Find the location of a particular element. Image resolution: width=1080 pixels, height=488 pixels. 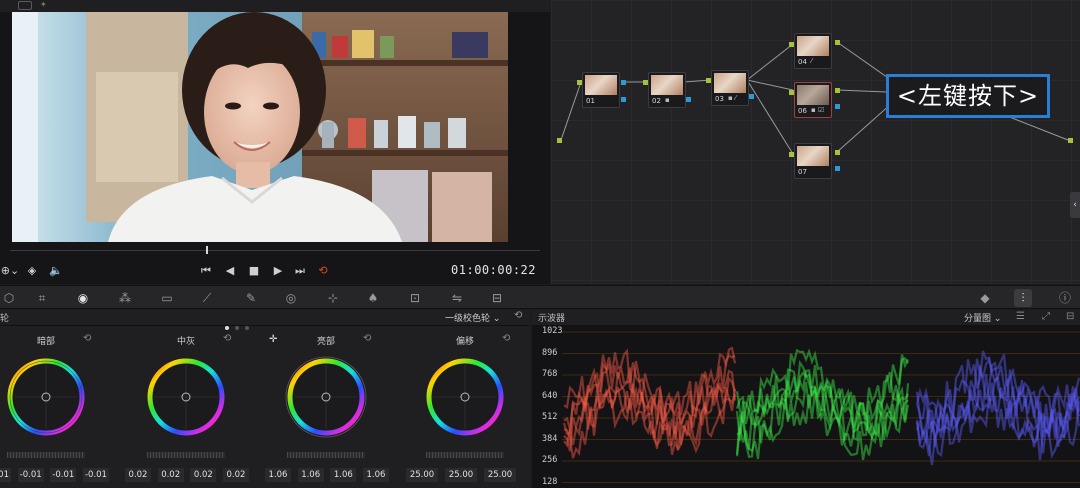

motion-effects-icon: ▭ is located at coordinates (167, 298).